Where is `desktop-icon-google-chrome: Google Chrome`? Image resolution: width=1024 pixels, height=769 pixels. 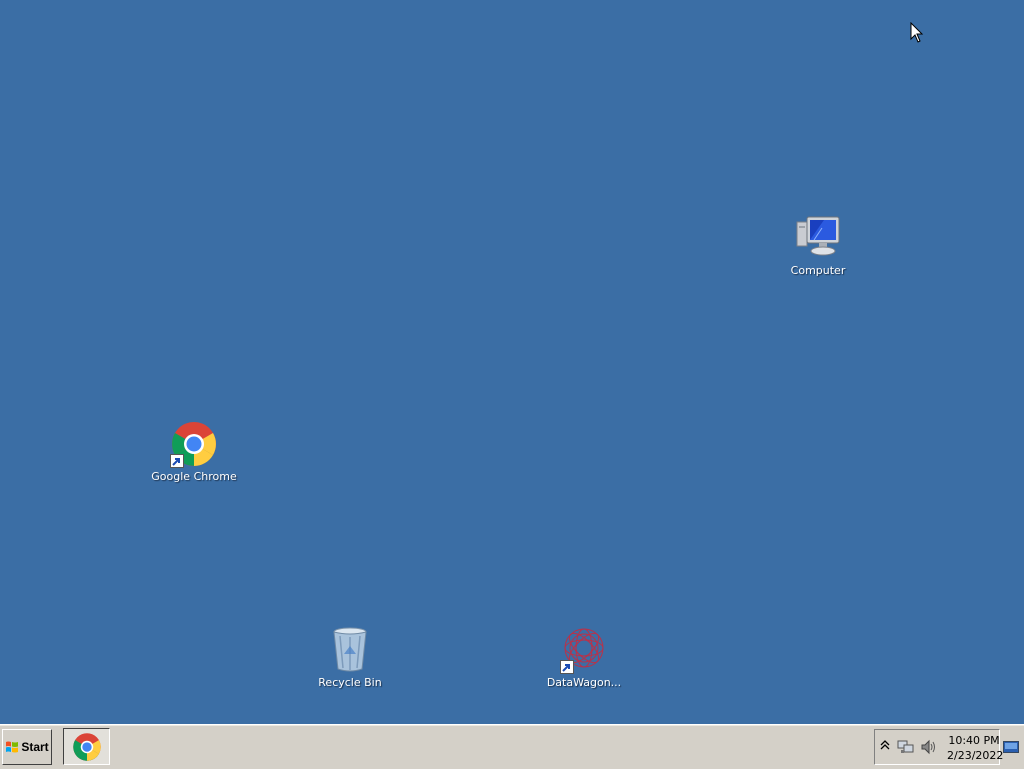
desktop-icon-google-chrome: Google Chrome is located at coordinates (194, 451).